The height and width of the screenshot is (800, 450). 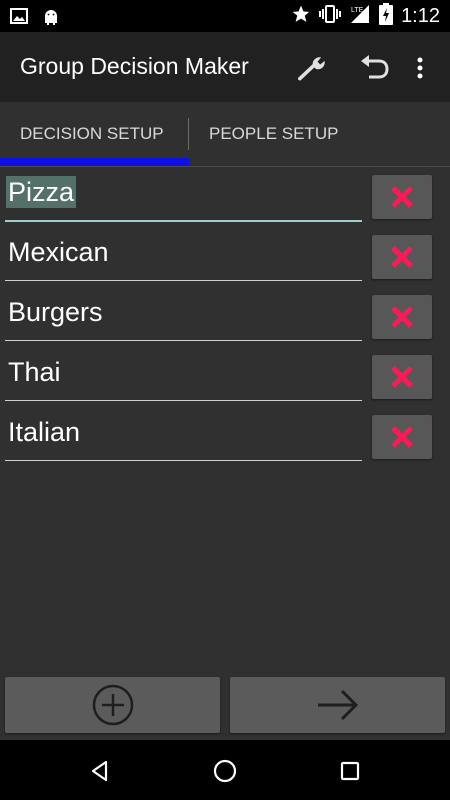 What do you see at coordinates (420, 68) in the screenshot?
I see `overflow-menu-icon` at bounding box center [420, 68].